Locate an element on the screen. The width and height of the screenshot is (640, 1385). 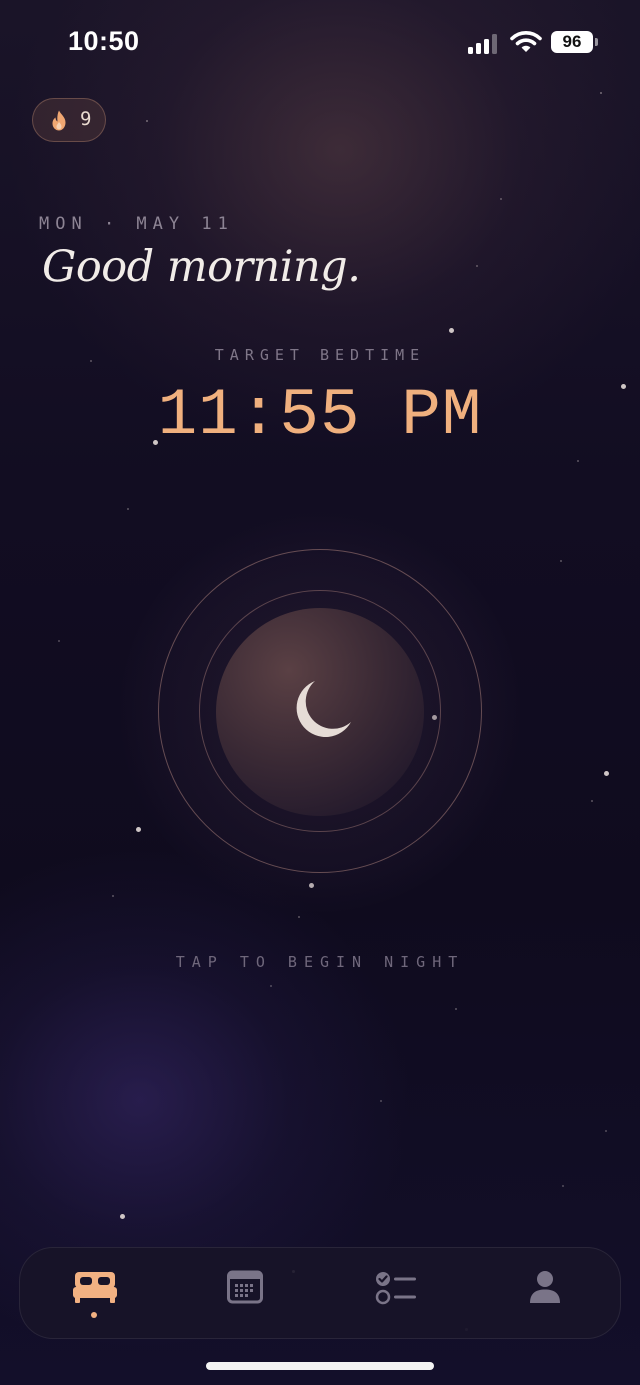
tab-calendar is located at coordinates (245, 1293).